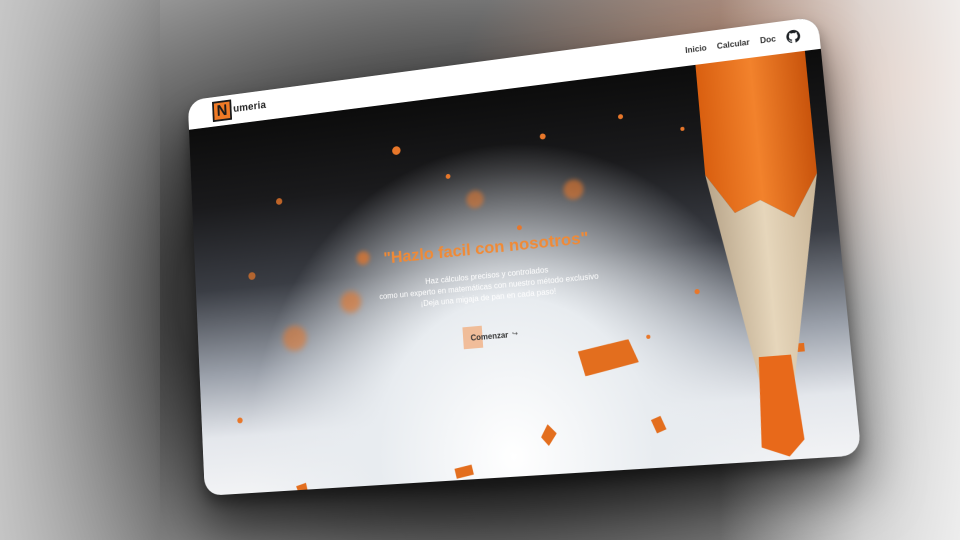  I want to click on github-icon, so click(793, 36).